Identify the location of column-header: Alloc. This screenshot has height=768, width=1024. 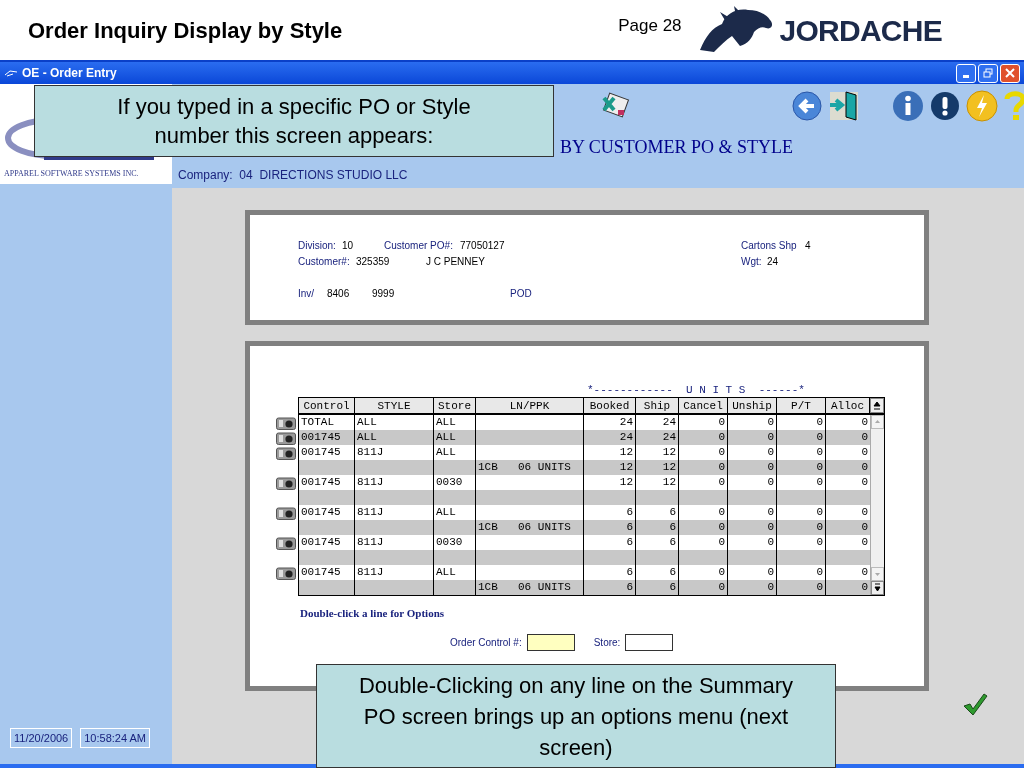
(848, 405).